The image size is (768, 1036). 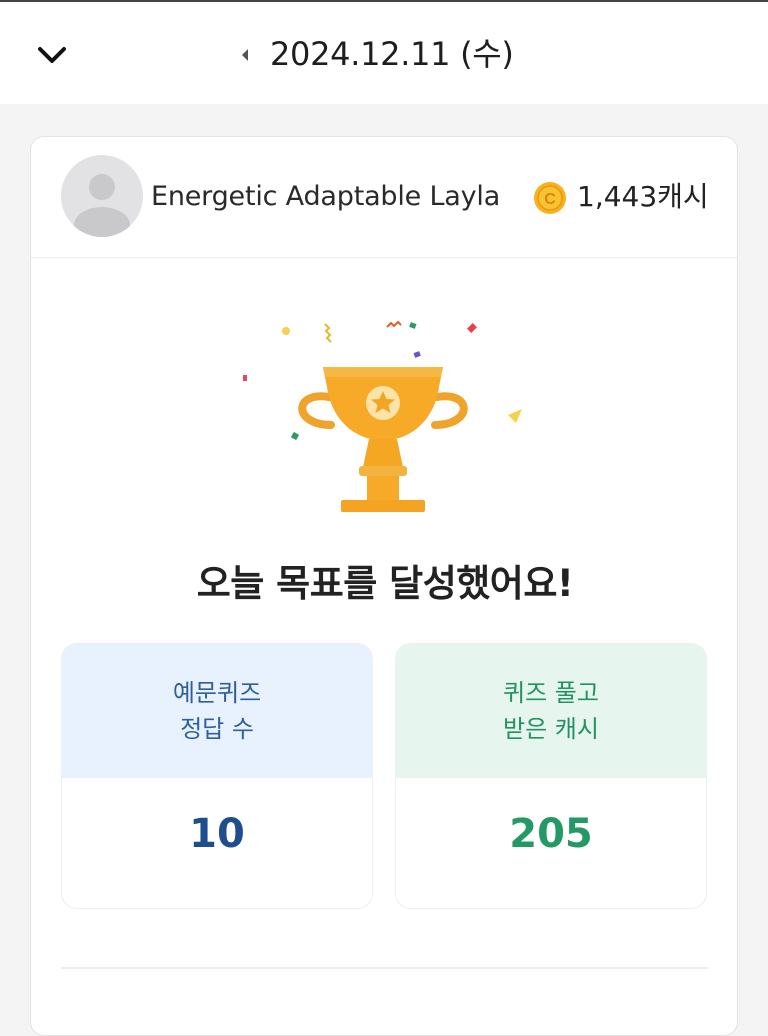 I want to click on goal-achieved-title: 오늘 목표를 달성했어요!, so click(x=385, y=583).